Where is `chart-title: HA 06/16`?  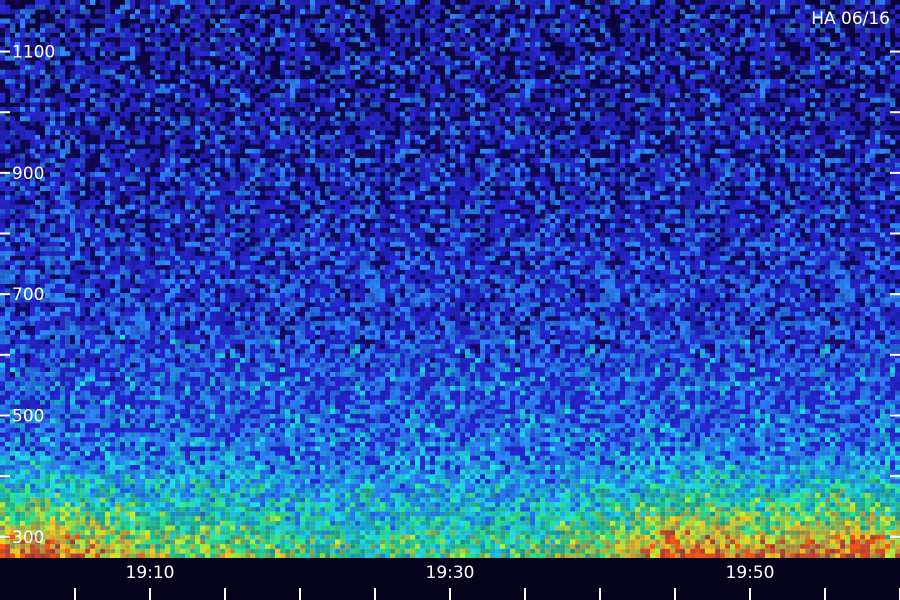 chart-title: HA 06/16 is located at coordinates (850, 19).